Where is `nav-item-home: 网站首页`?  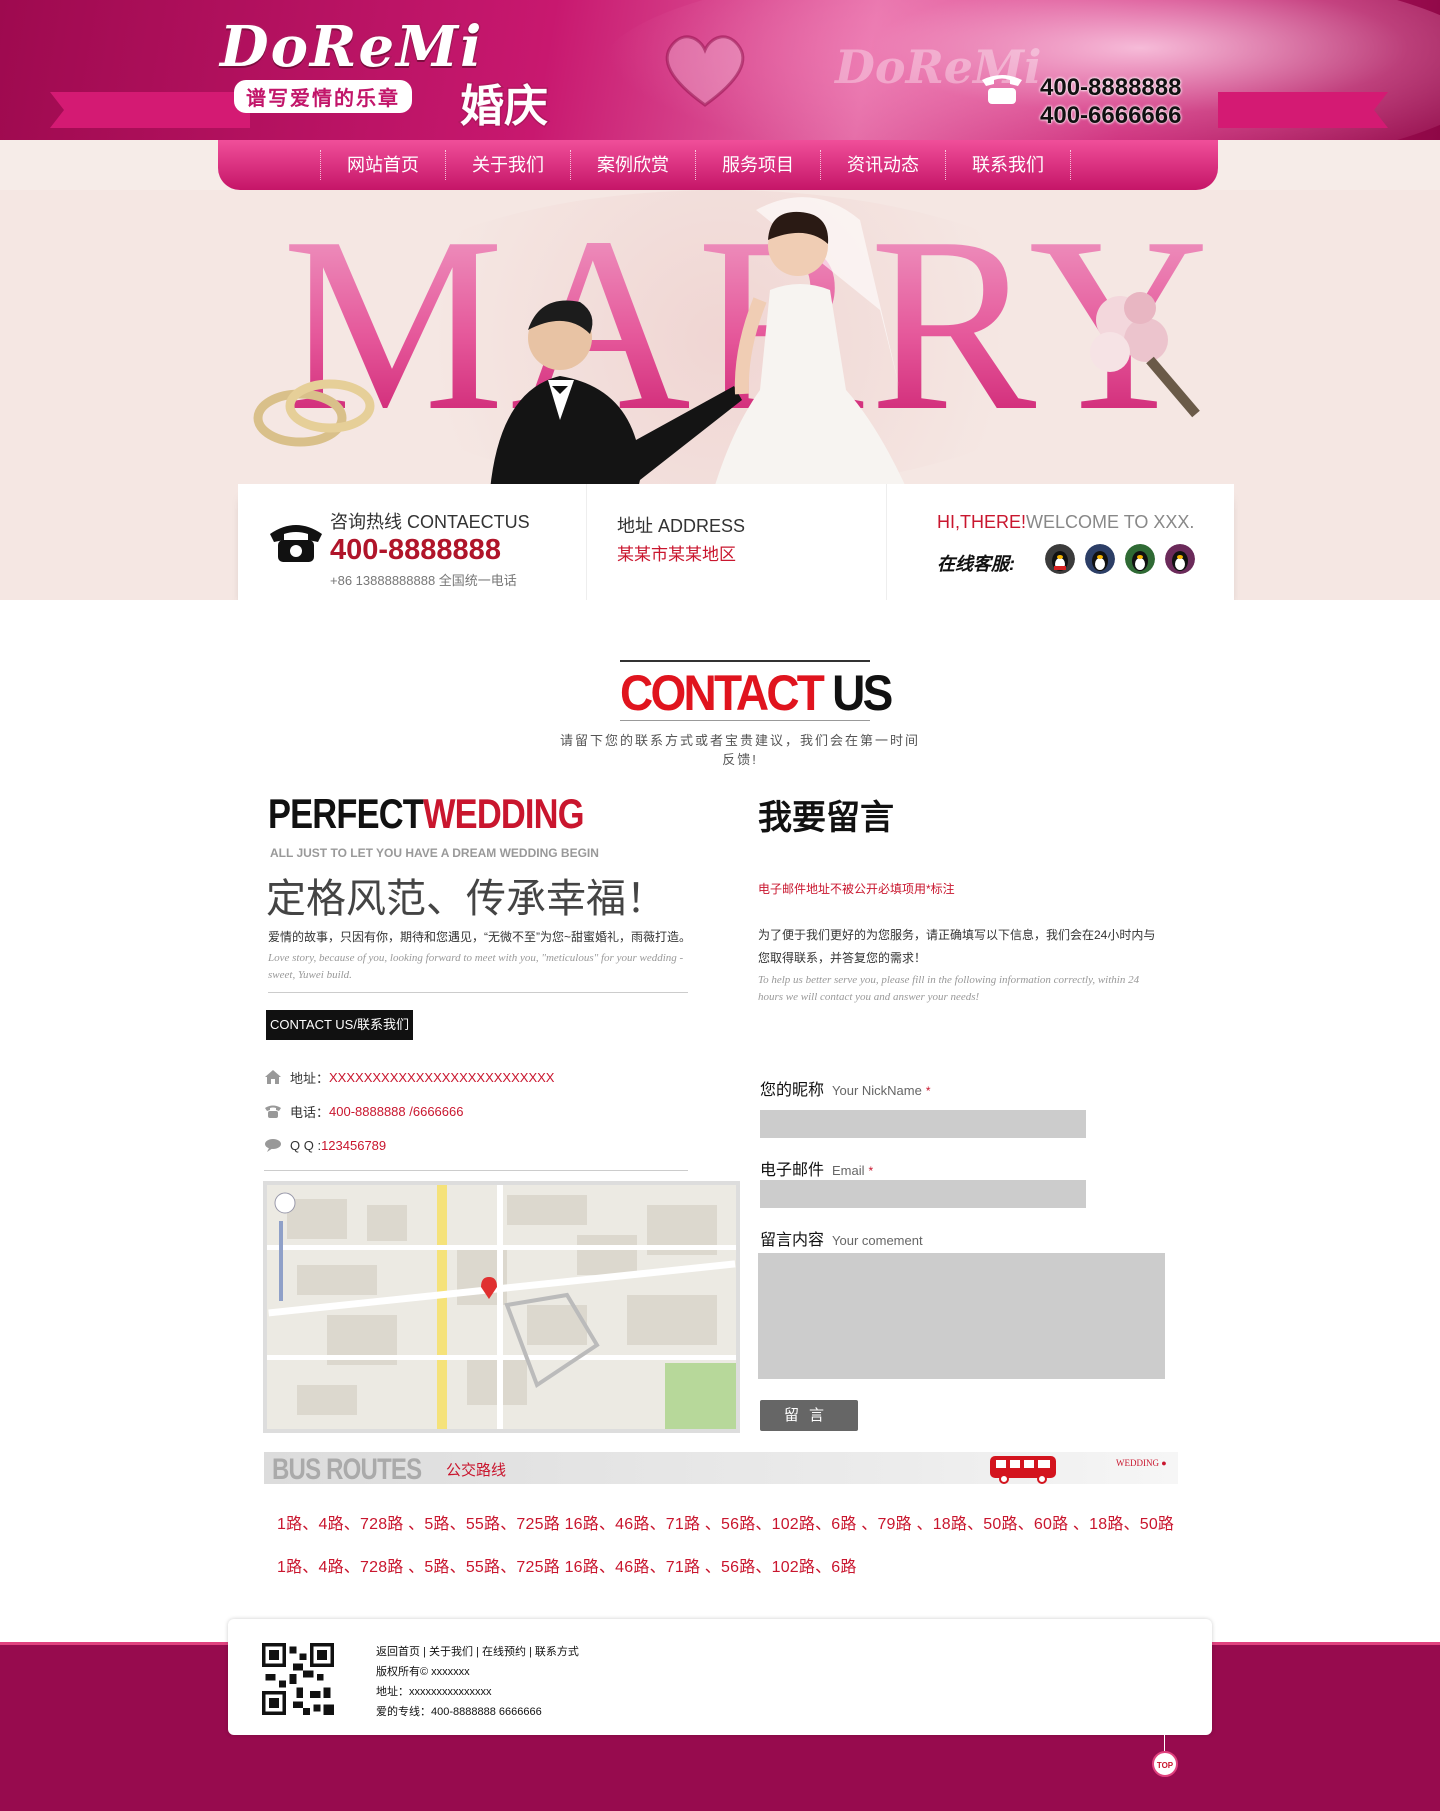
nav-item-home: 网站首页 is located at coordinates (382, 165).